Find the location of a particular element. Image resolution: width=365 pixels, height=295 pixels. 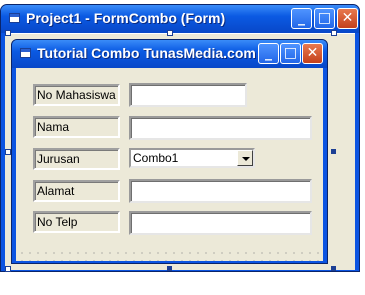

nama-input is located at coordinates (220, 128).